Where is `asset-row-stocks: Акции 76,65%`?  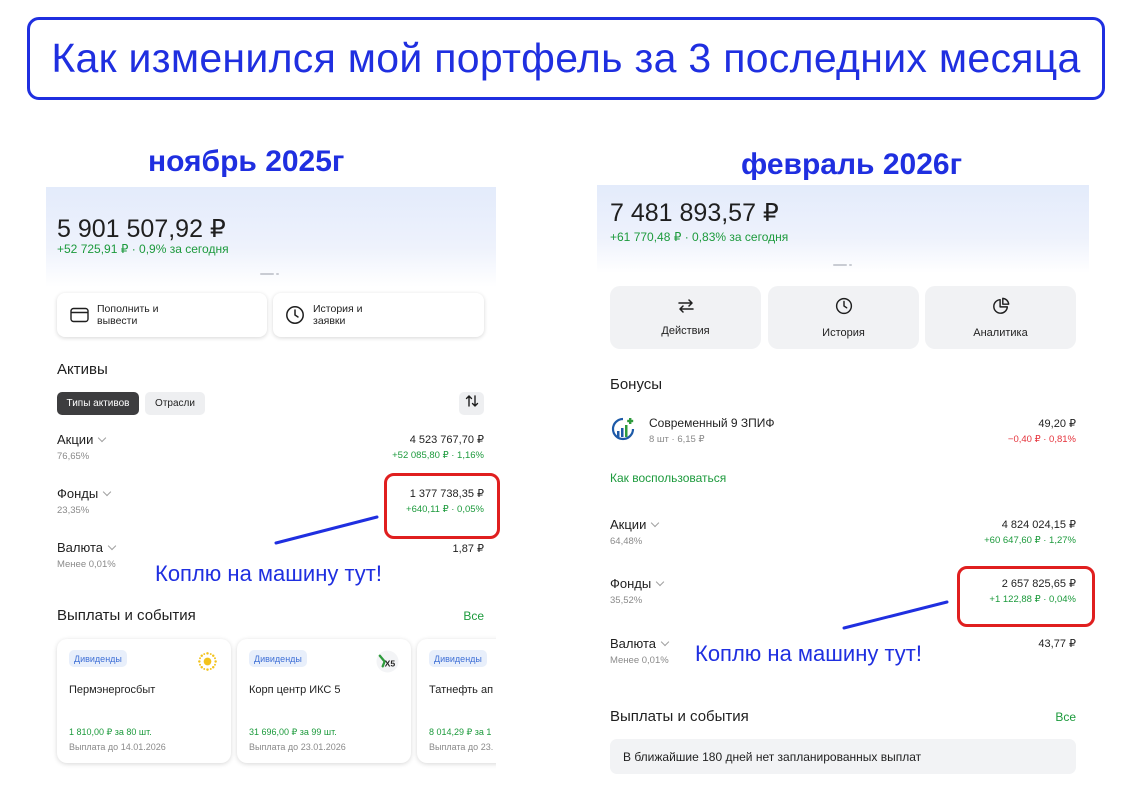
asset-row-stocks: Акции 76,65% is located at coordinates (82, 447).